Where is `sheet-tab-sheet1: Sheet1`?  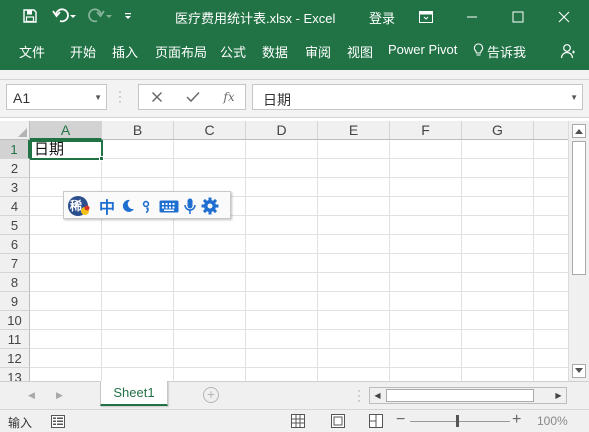
sheet-tab-sheet1: Sheet1 is located at coordinates (134, 393).